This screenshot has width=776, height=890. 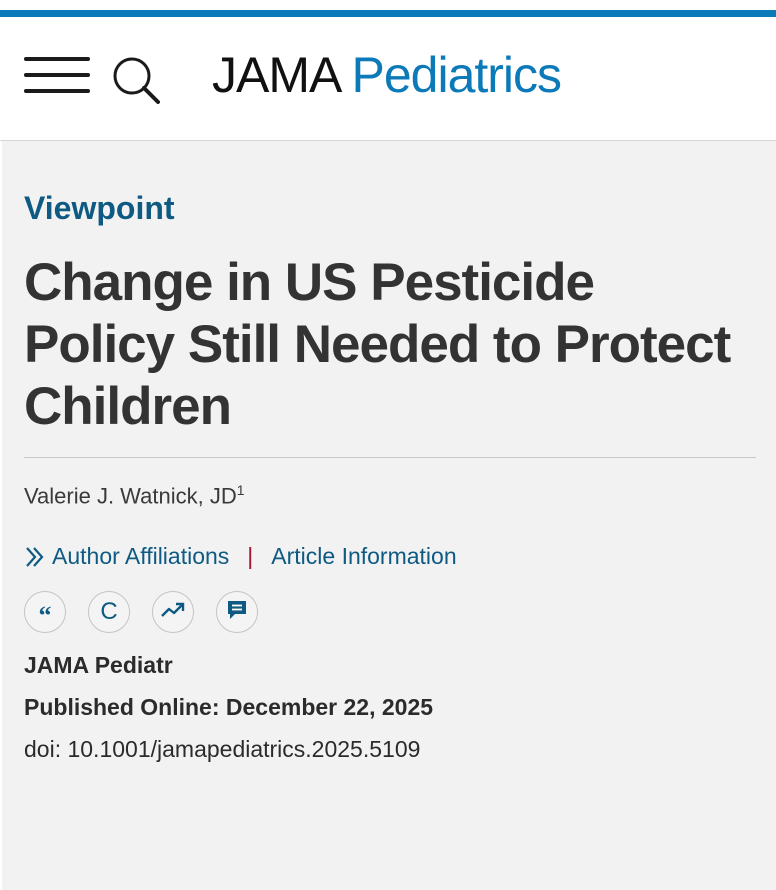 I want to click on search-icon, so click(x=137, y=80).